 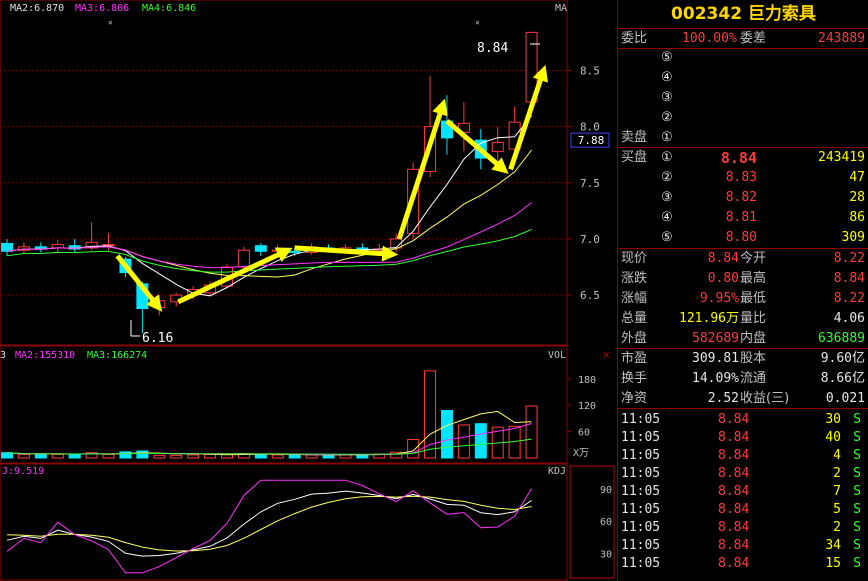 I want to click on tick-row: 11:05 8.84 30 S, so click(x=743, y=420).